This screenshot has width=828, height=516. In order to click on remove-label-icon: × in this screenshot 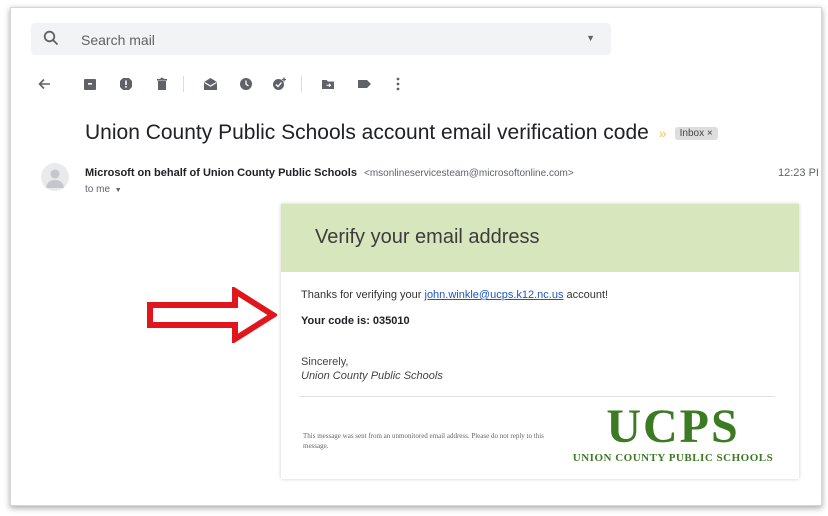, I will do `click(710, 133)`.